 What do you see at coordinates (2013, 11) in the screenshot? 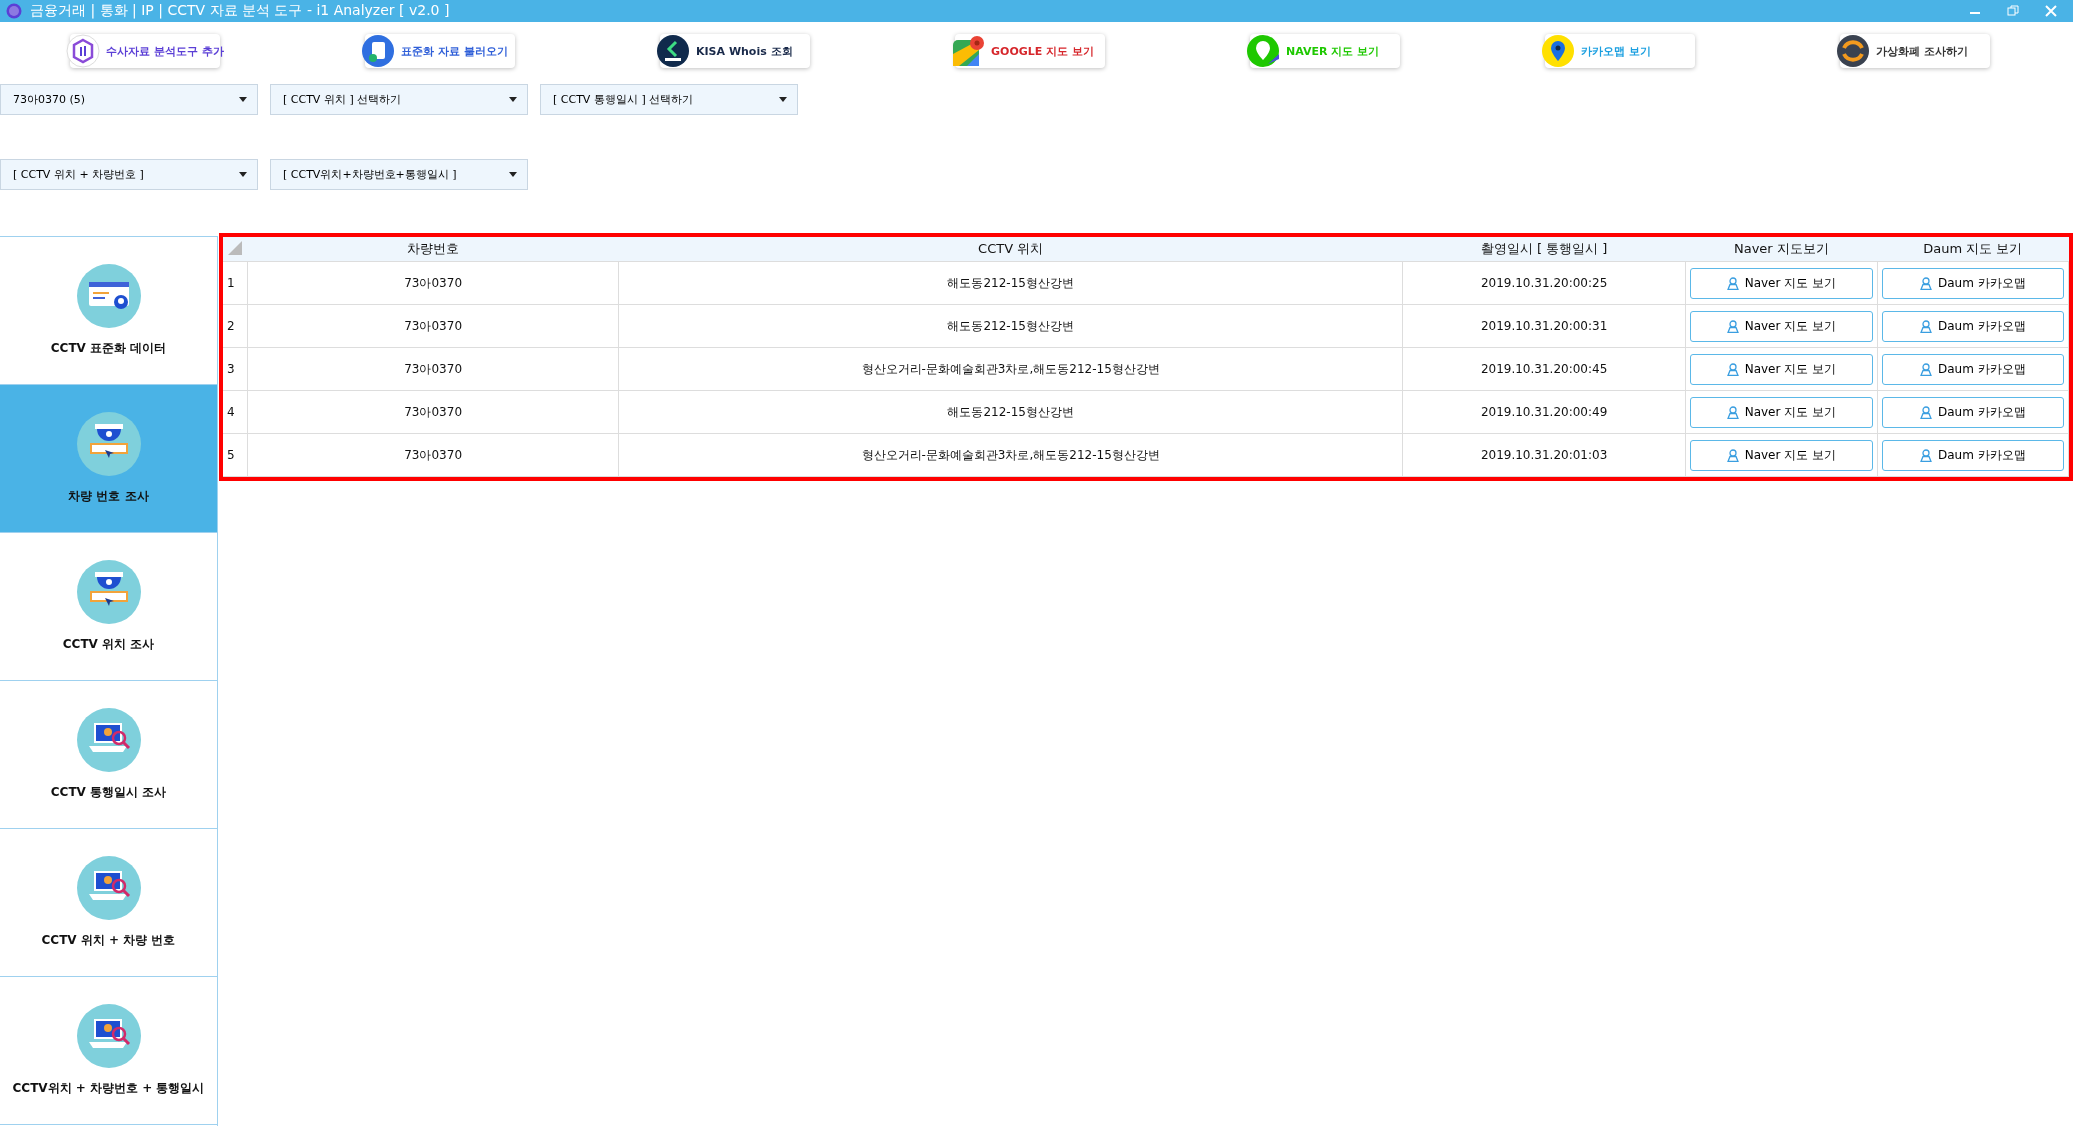
I see `restore-icon` at bounding box center [2013, 11].